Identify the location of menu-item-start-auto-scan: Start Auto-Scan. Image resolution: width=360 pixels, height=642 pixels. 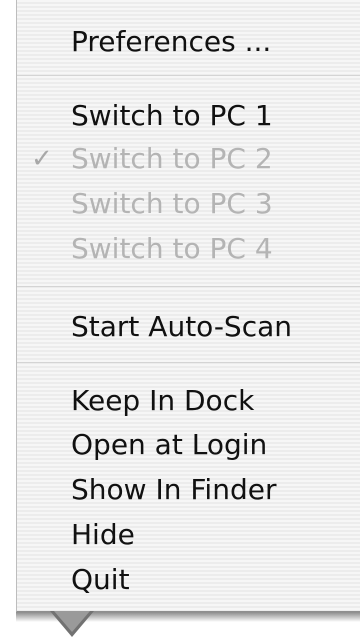
(181, 327).